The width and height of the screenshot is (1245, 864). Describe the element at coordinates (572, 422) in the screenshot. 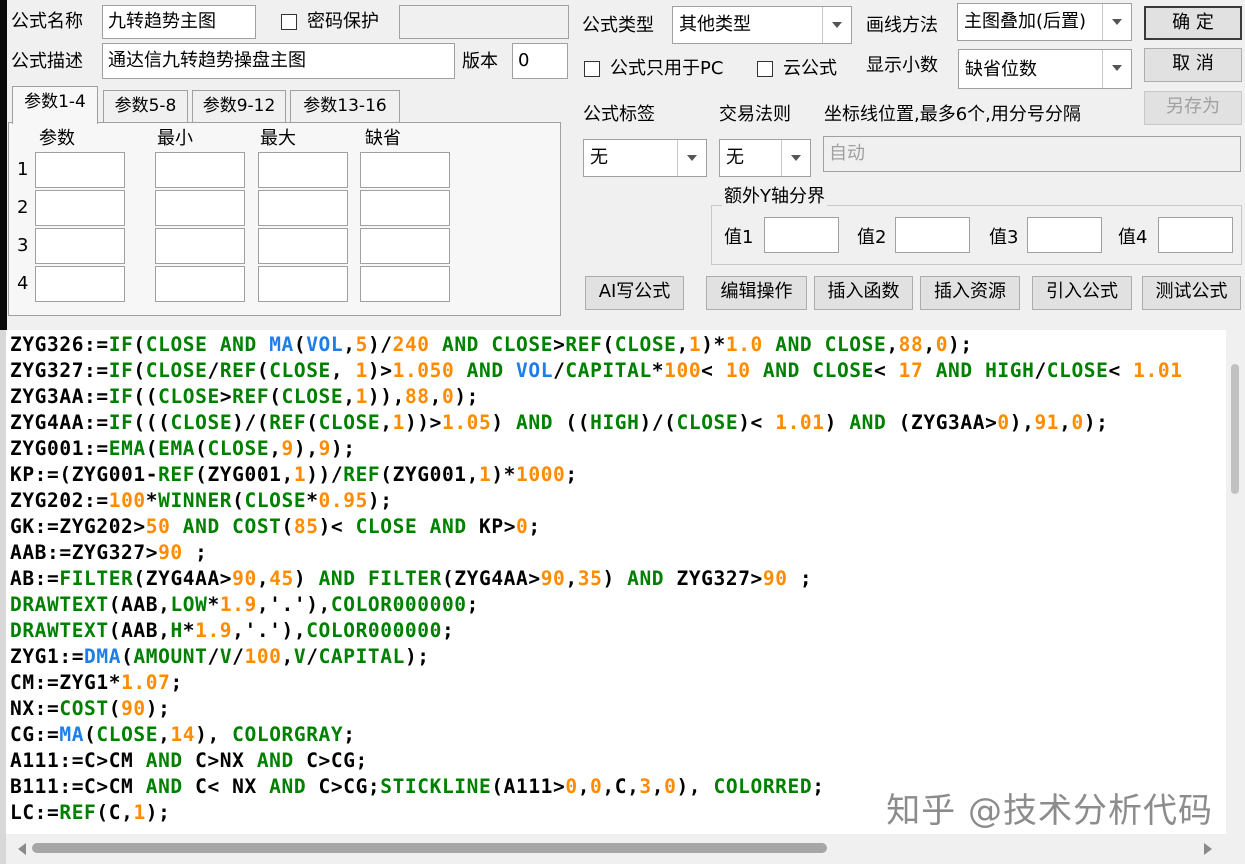

I see `code-token: ((` at that location.